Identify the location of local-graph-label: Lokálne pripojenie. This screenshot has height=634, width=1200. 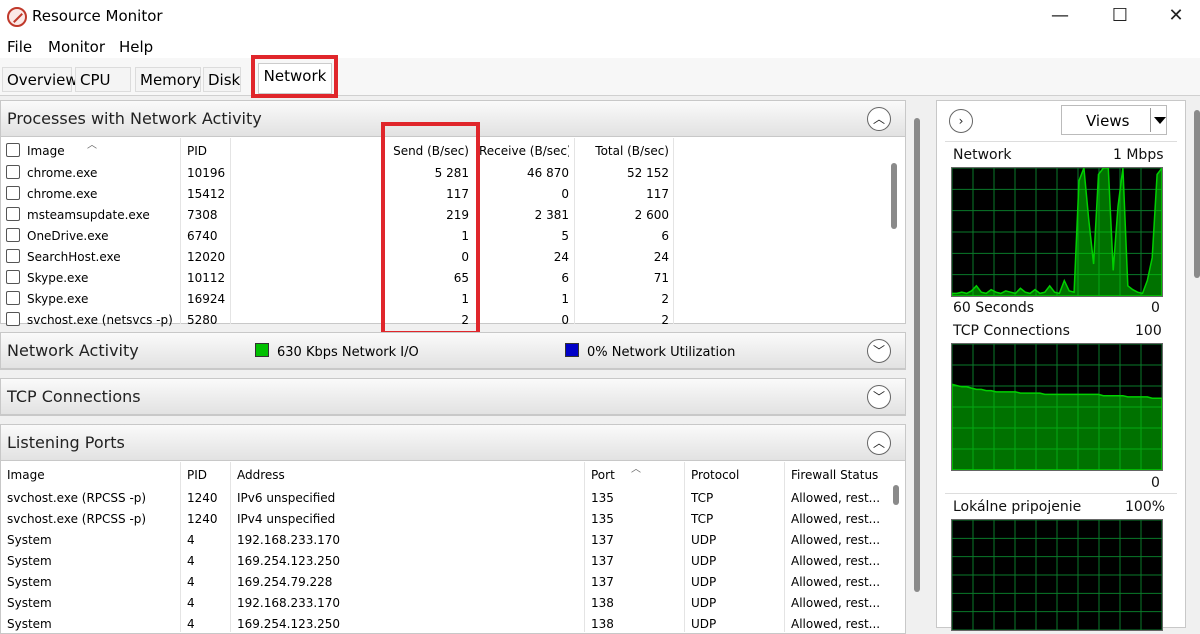
(1017, 507).